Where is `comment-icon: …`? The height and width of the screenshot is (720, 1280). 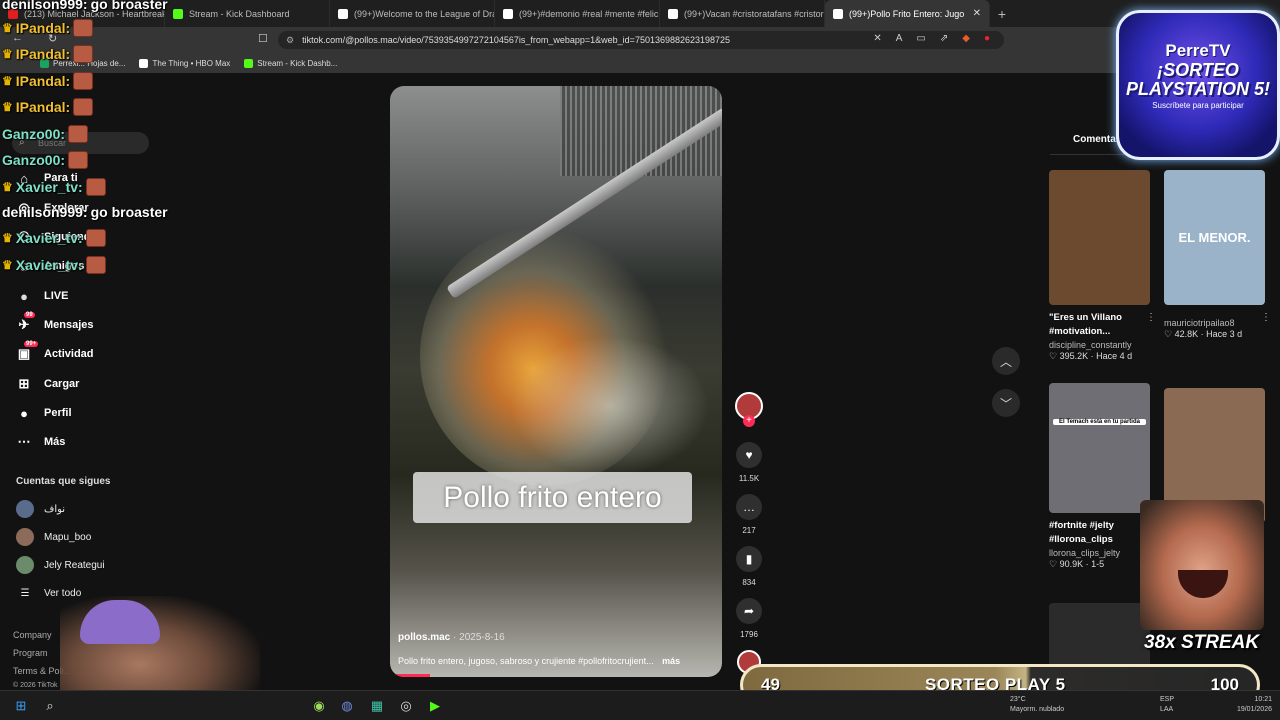 comment-icon: … is located at coordinates (749, 507).